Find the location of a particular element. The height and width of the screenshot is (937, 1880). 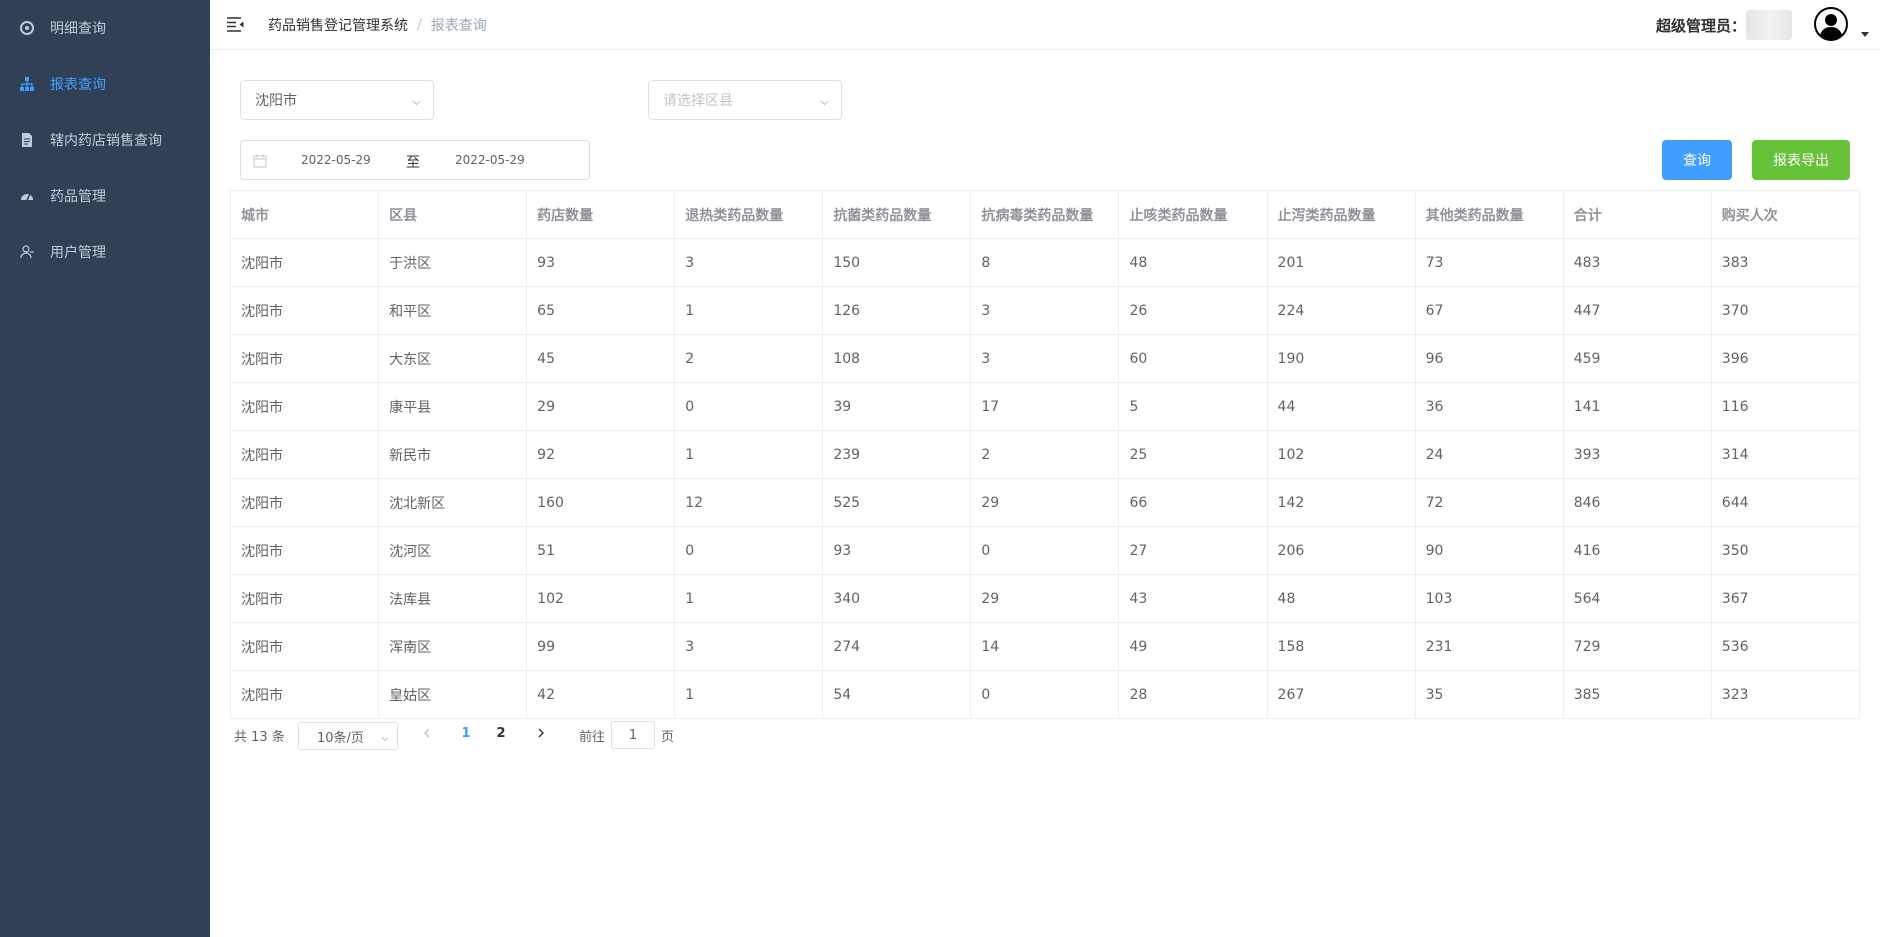

sidebar-item-pharmacy-sales: 辖内药店销售查询 is located at coordinates (105, 140).